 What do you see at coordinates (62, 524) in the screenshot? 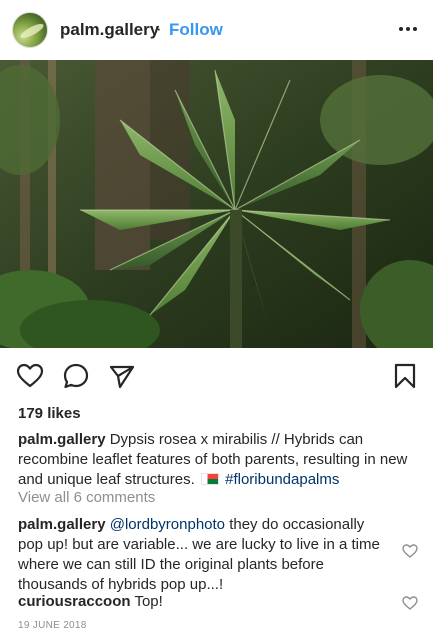
I see `comment-username: palm.gallery` at bounding box center [62, 524].